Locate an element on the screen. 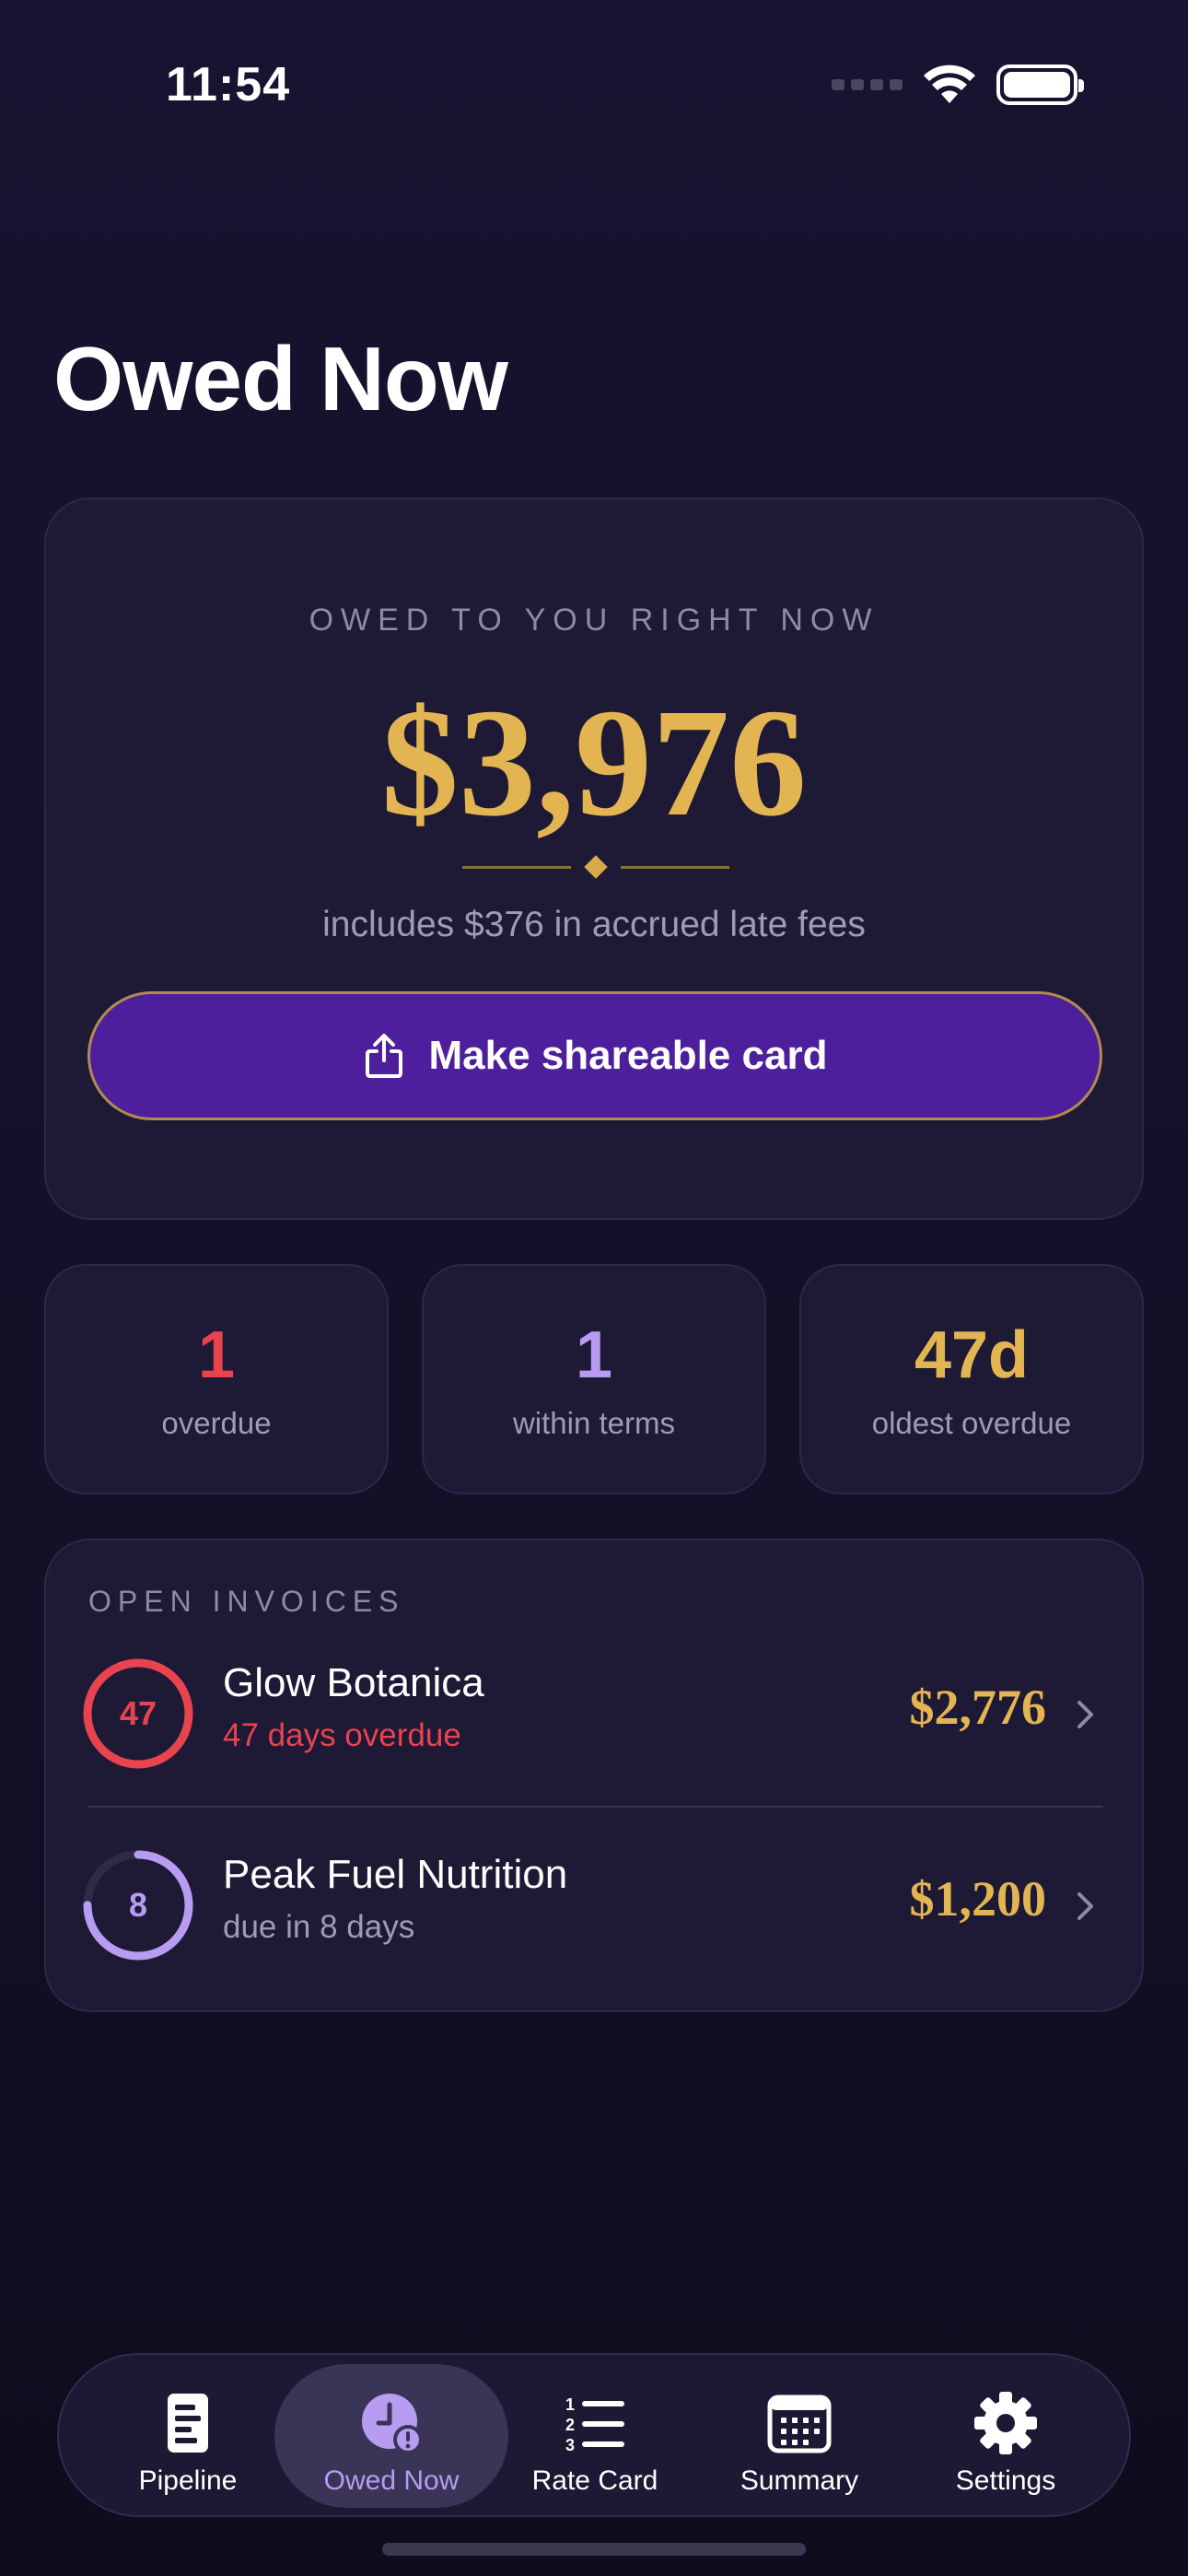  cellular-signal-icon is located at coordinates (867, 84).